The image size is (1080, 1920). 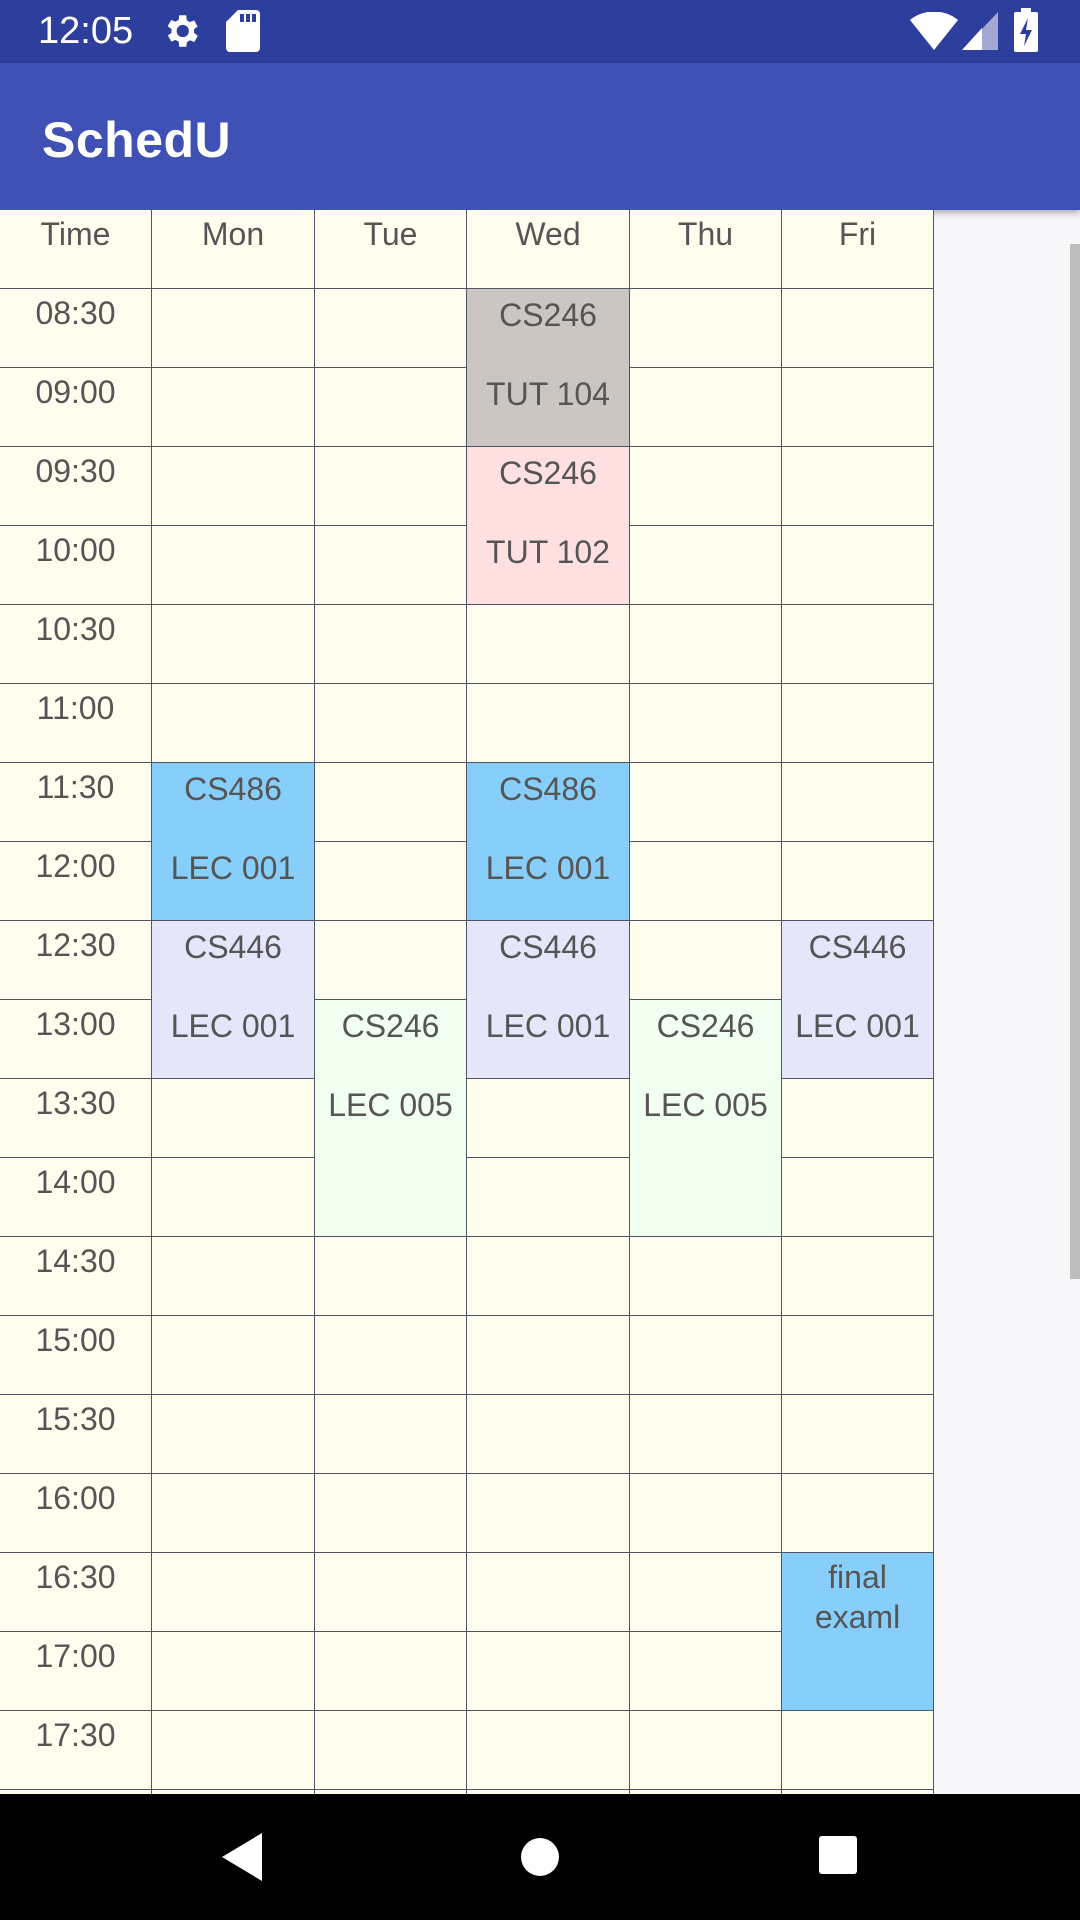 I want to click on header-mon: Mon, so click(x=233, y=249).